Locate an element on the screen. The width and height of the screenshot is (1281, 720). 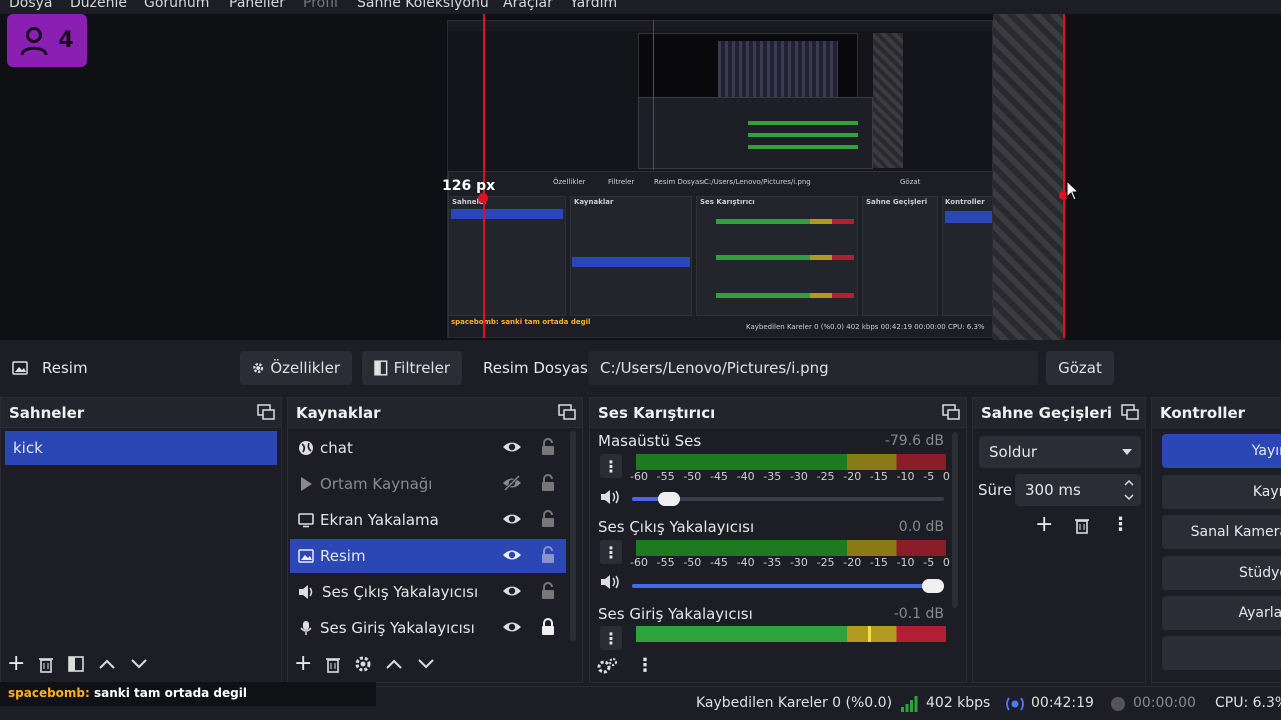
mixer-scrollbar is located at coordinates (955, 520).